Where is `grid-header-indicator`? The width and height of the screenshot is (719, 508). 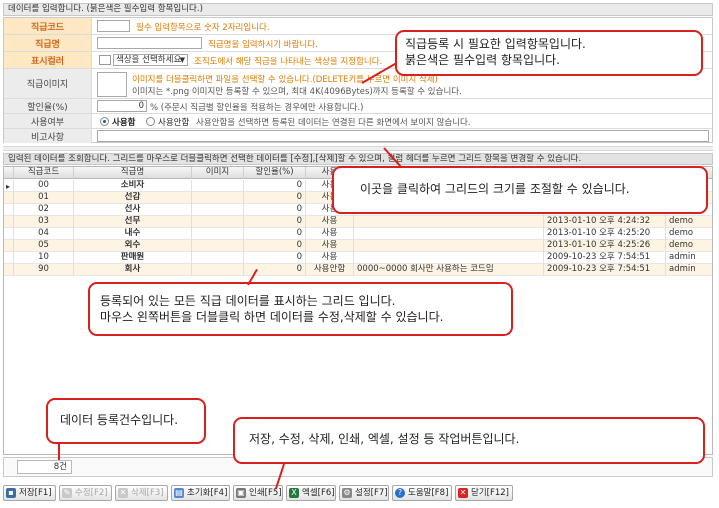
grid-header-indicator is located at coordinates (9, 173).